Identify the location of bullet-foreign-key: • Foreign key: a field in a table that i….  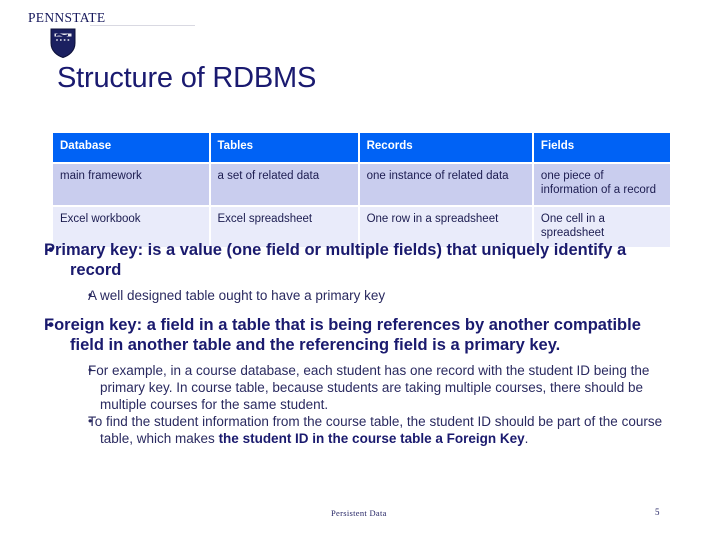
(360, 335).